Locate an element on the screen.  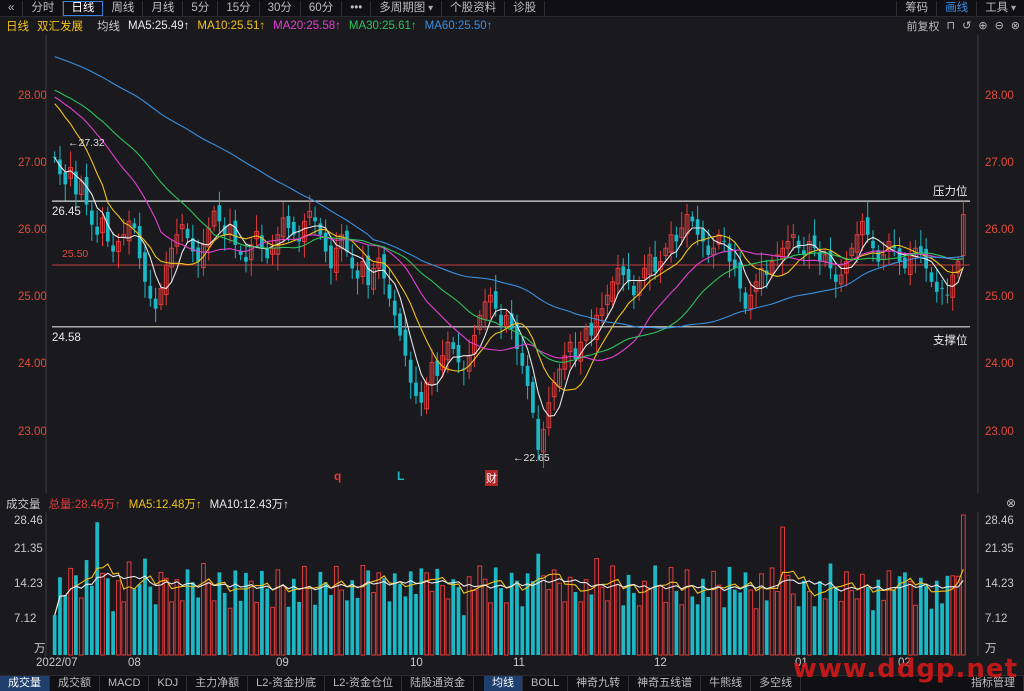
tab-volume: 成交量 is located at coordinates (25, 683).